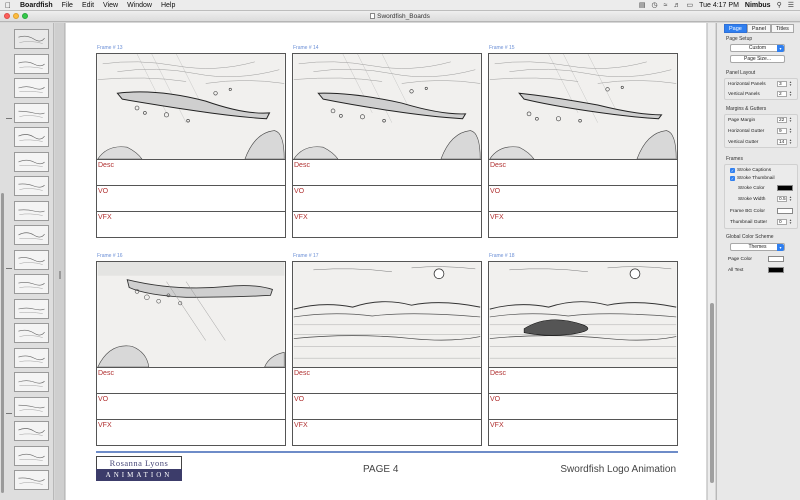 This screenshot has height=500, width=800. Describe the element at coordinates (785, 188) in the screenshot. I see `stroke-color-well` at that location.